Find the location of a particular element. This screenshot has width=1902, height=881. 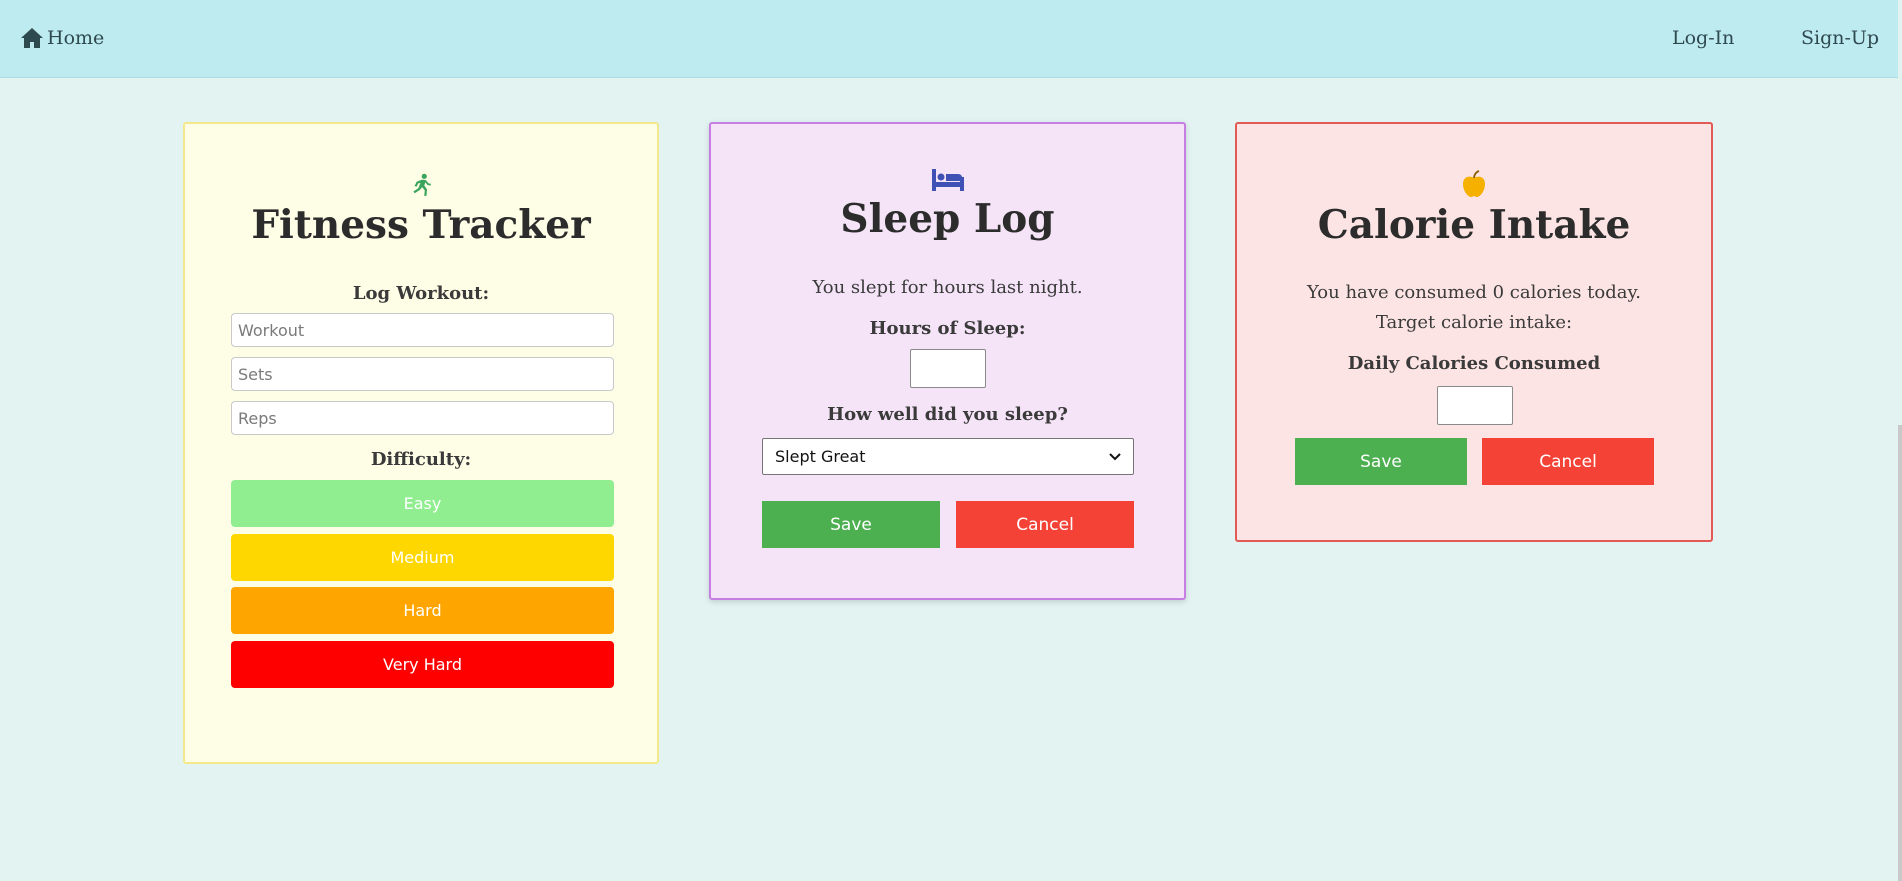

sleep-title: Sleep Log is located at coordinates (947, 219).